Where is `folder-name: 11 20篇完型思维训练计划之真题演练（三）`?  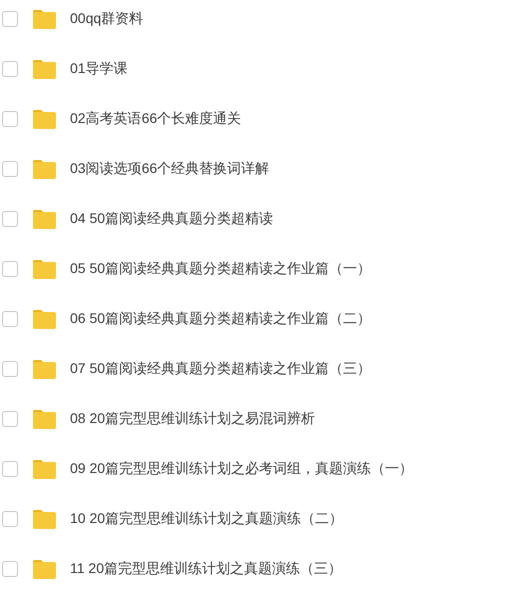 folder-name: 11 20篇完型思维训练计划之真题演练（三） is located at coordinates (206, 569).